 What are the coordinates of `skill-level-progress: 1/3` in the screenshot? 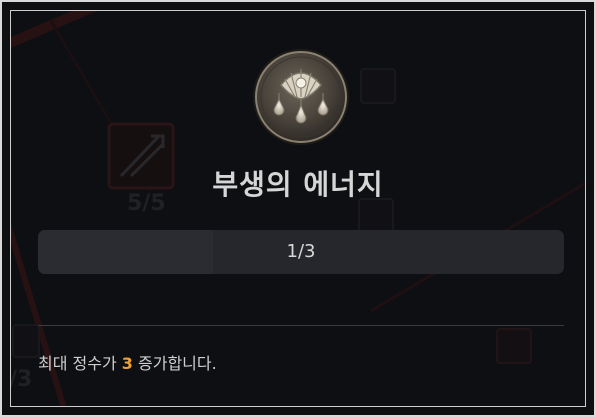 It's located at (301, 252).